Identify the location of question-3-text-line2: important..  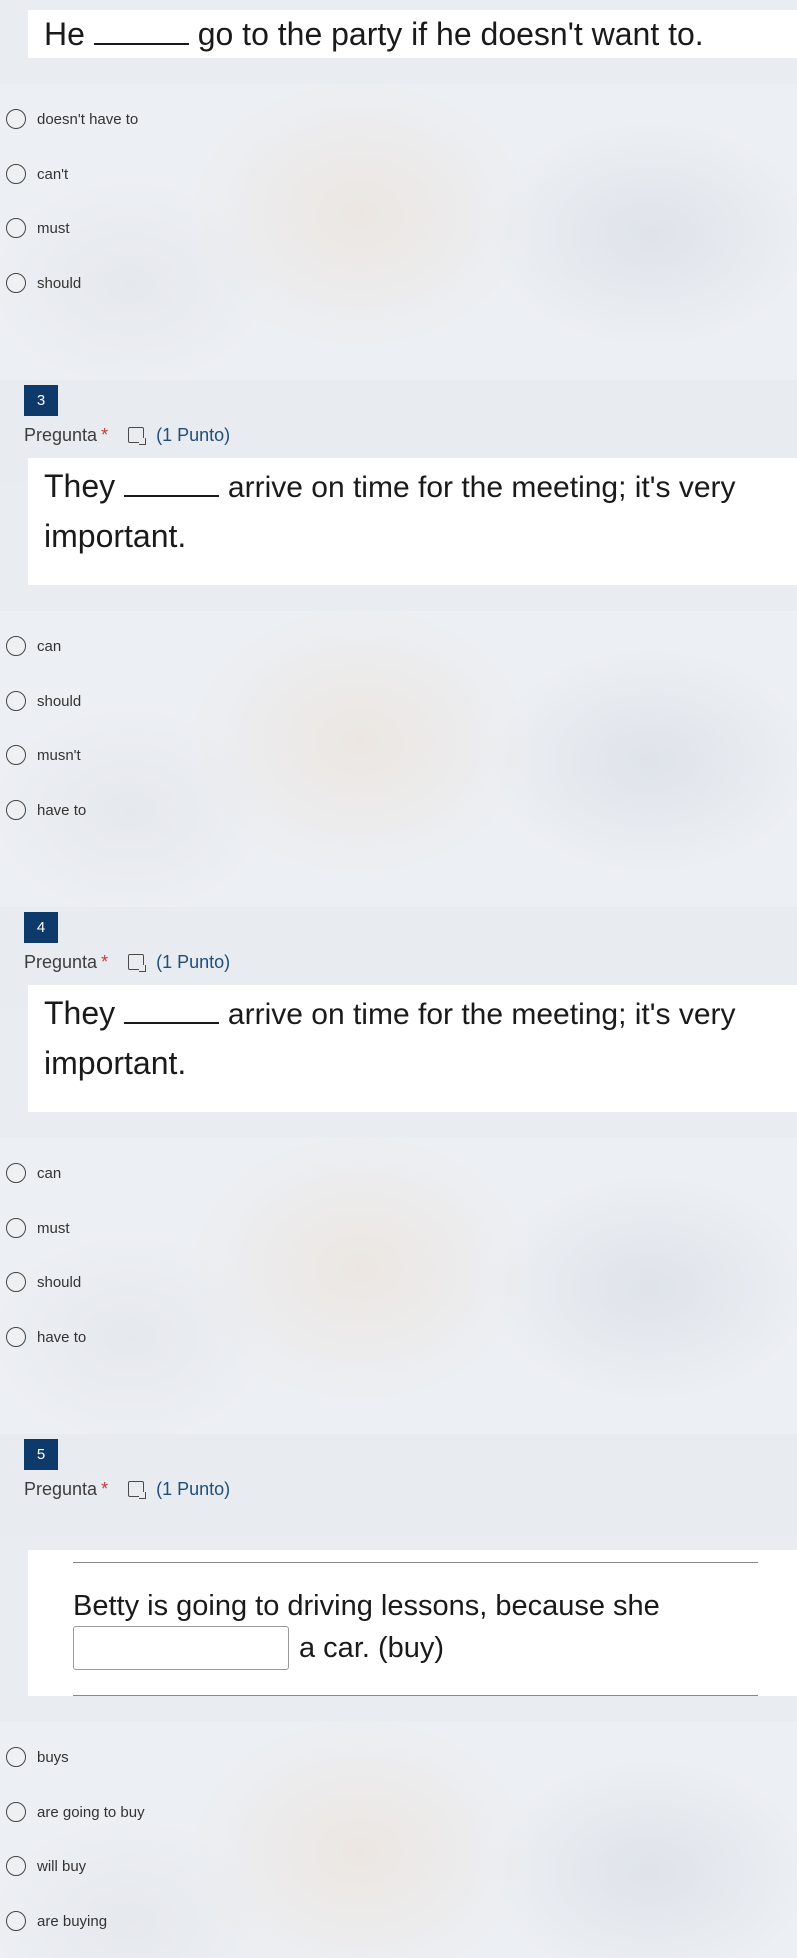
(115, 536).